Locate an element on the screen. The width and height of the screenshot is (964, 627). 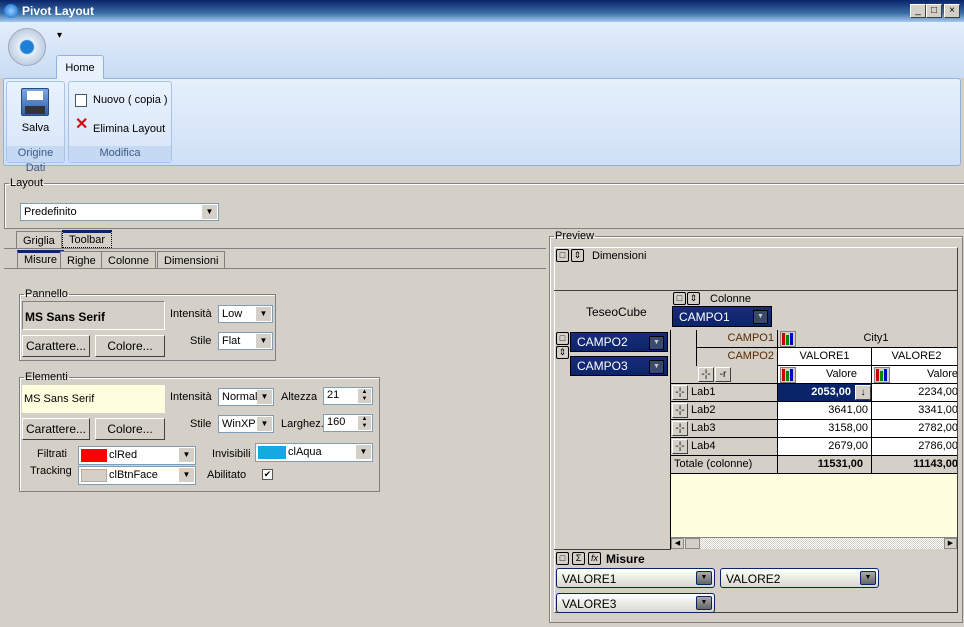
row-field-campo2: CAMPO2 ▼ is located at coordinates (619, 342).